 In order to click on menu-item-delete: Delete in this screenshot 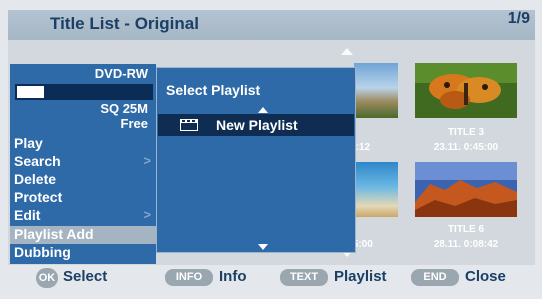, I will do `click(83, 180)`.